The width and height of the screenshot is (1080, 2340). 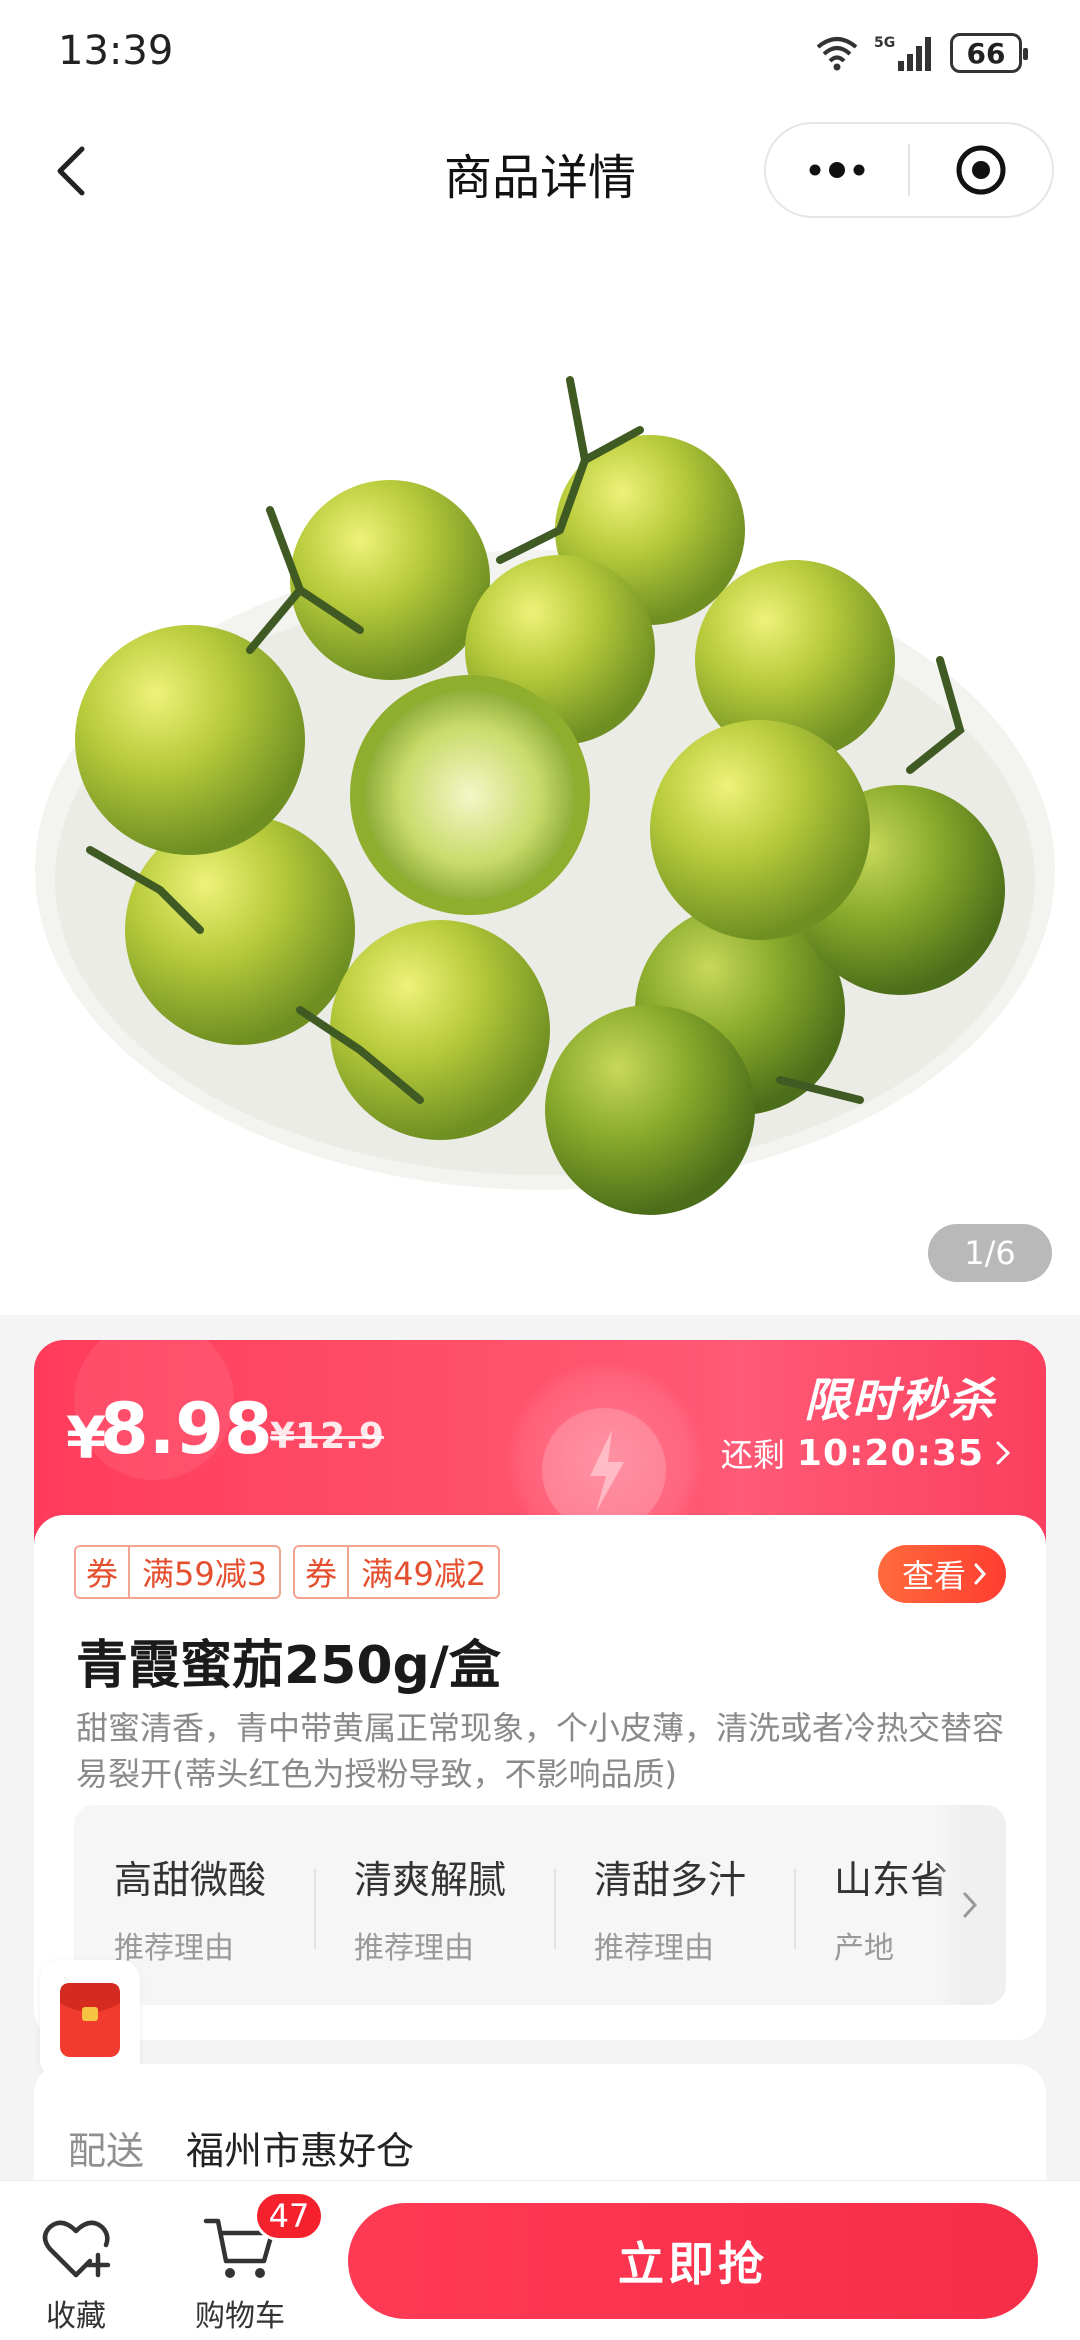 I want to click on battery-level: 66, so click(x=986, y=53).